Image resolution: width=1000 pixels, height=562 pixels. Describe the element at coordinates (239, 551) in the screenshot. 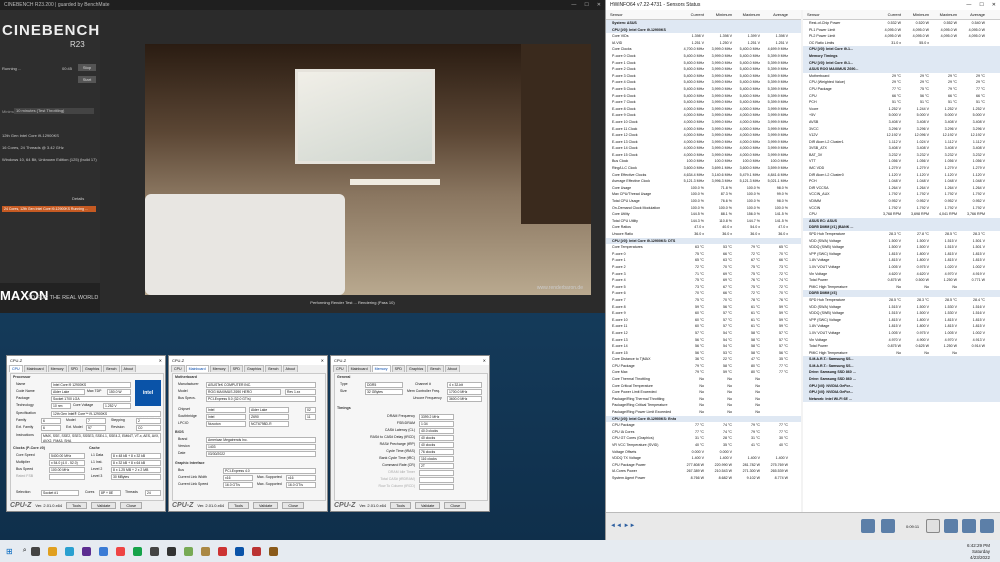

I see `cinebench-task-icon` at that location.